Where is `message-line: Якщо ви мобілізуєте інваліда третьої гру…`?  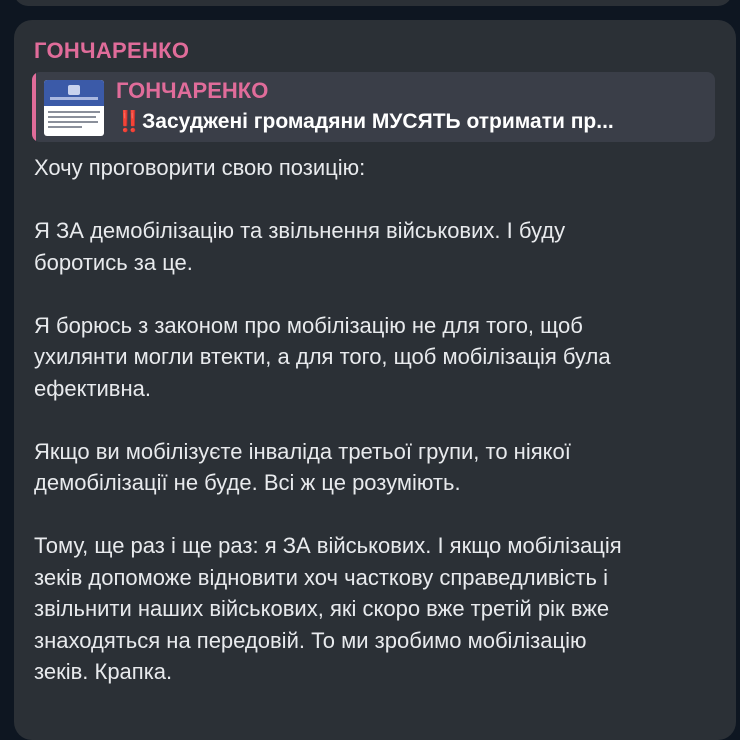 message-line: Якщо ви мобілізуєте інваліда третьої гру… is located at coordinates (302, 451).